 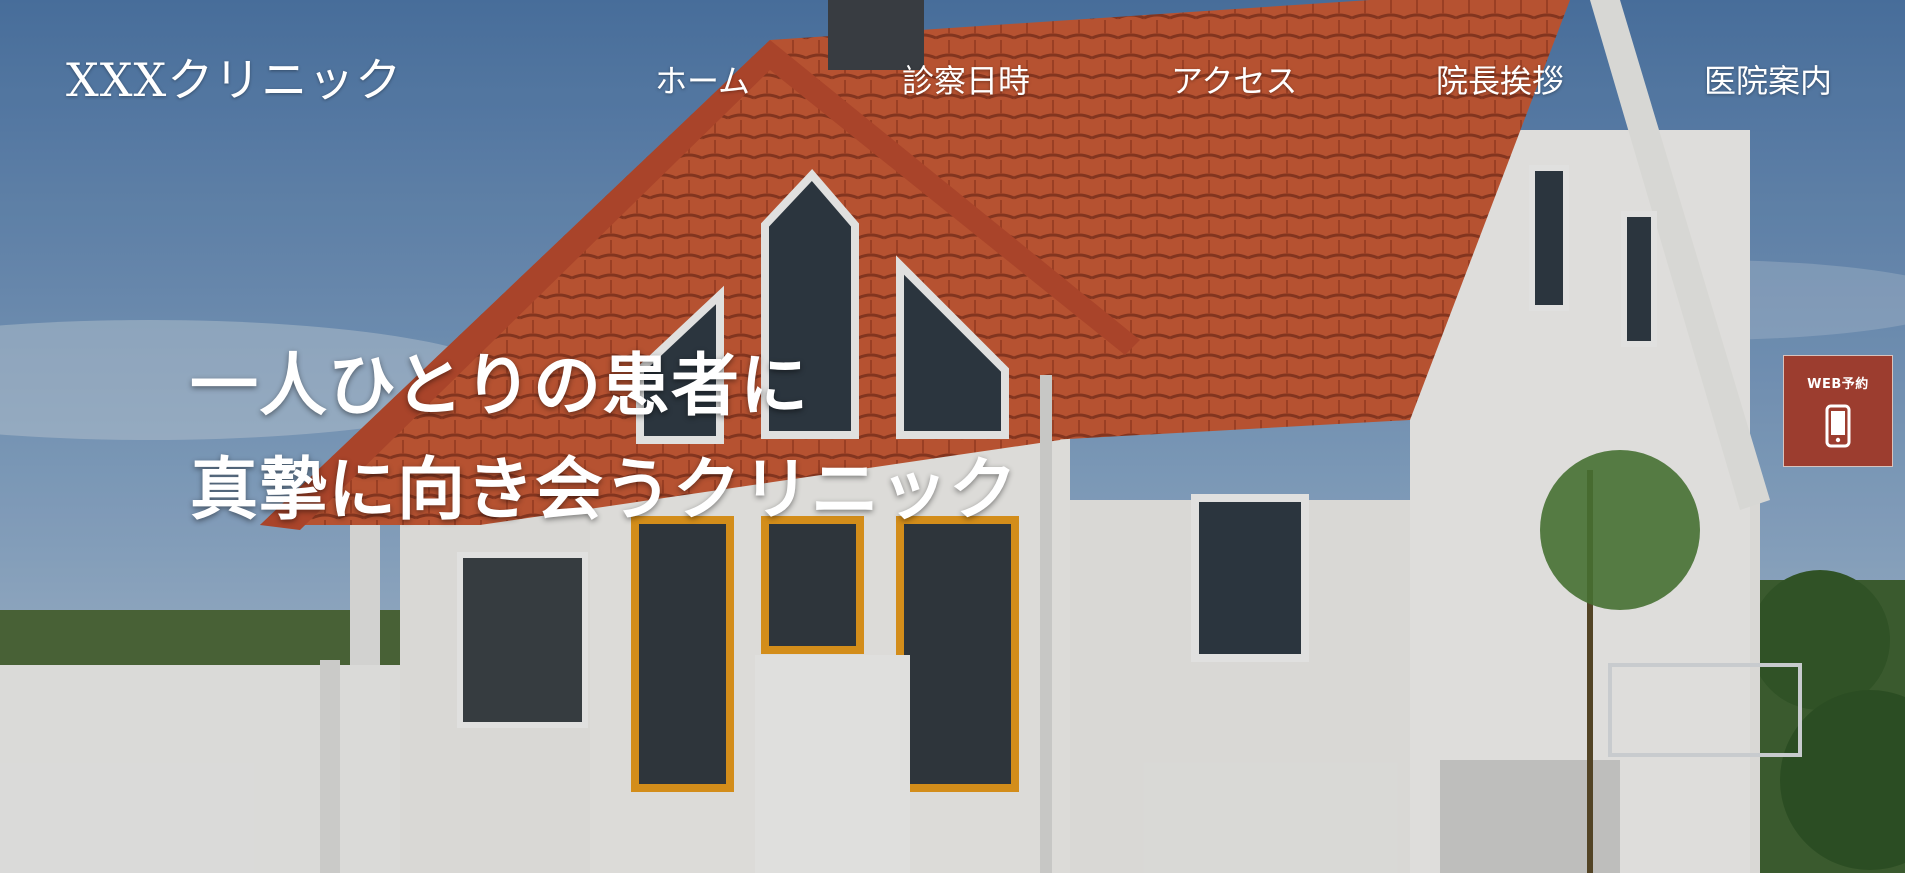 What do you see at coordinates (1838, 426) in the screenshot?
I see `smartphone-icon` at bounding box center [1838, 426].